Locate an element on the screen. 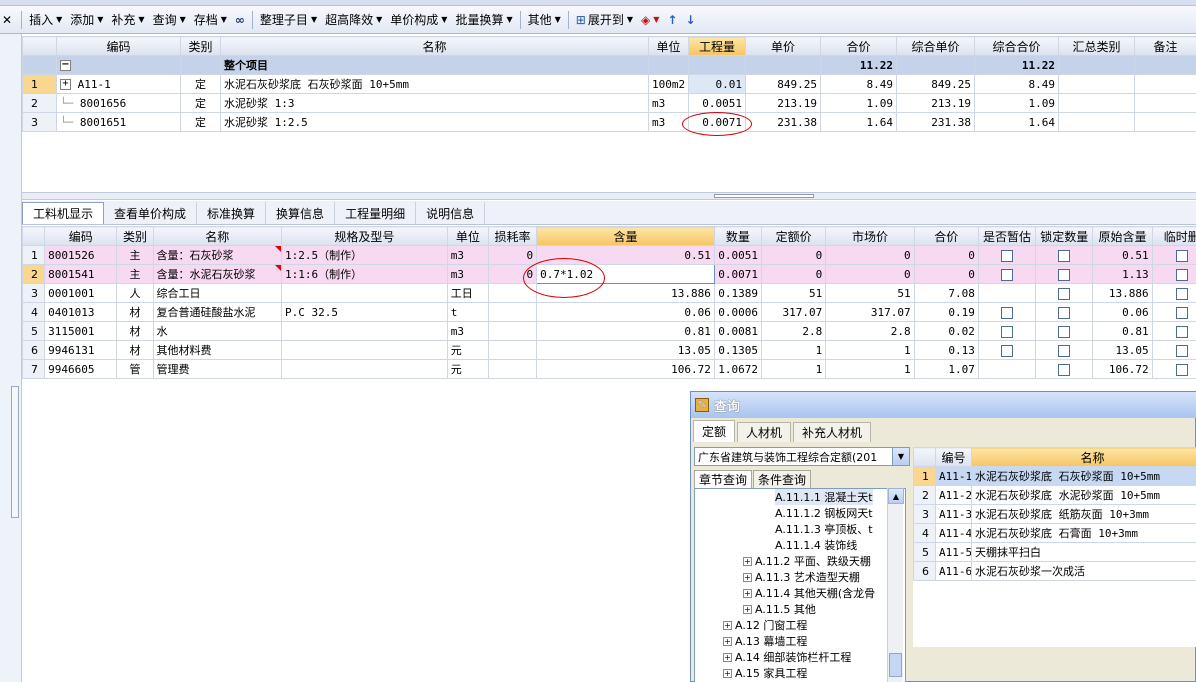  tree-item: A.11.1.2 钢板网天t is located at coordinates (824, 513).